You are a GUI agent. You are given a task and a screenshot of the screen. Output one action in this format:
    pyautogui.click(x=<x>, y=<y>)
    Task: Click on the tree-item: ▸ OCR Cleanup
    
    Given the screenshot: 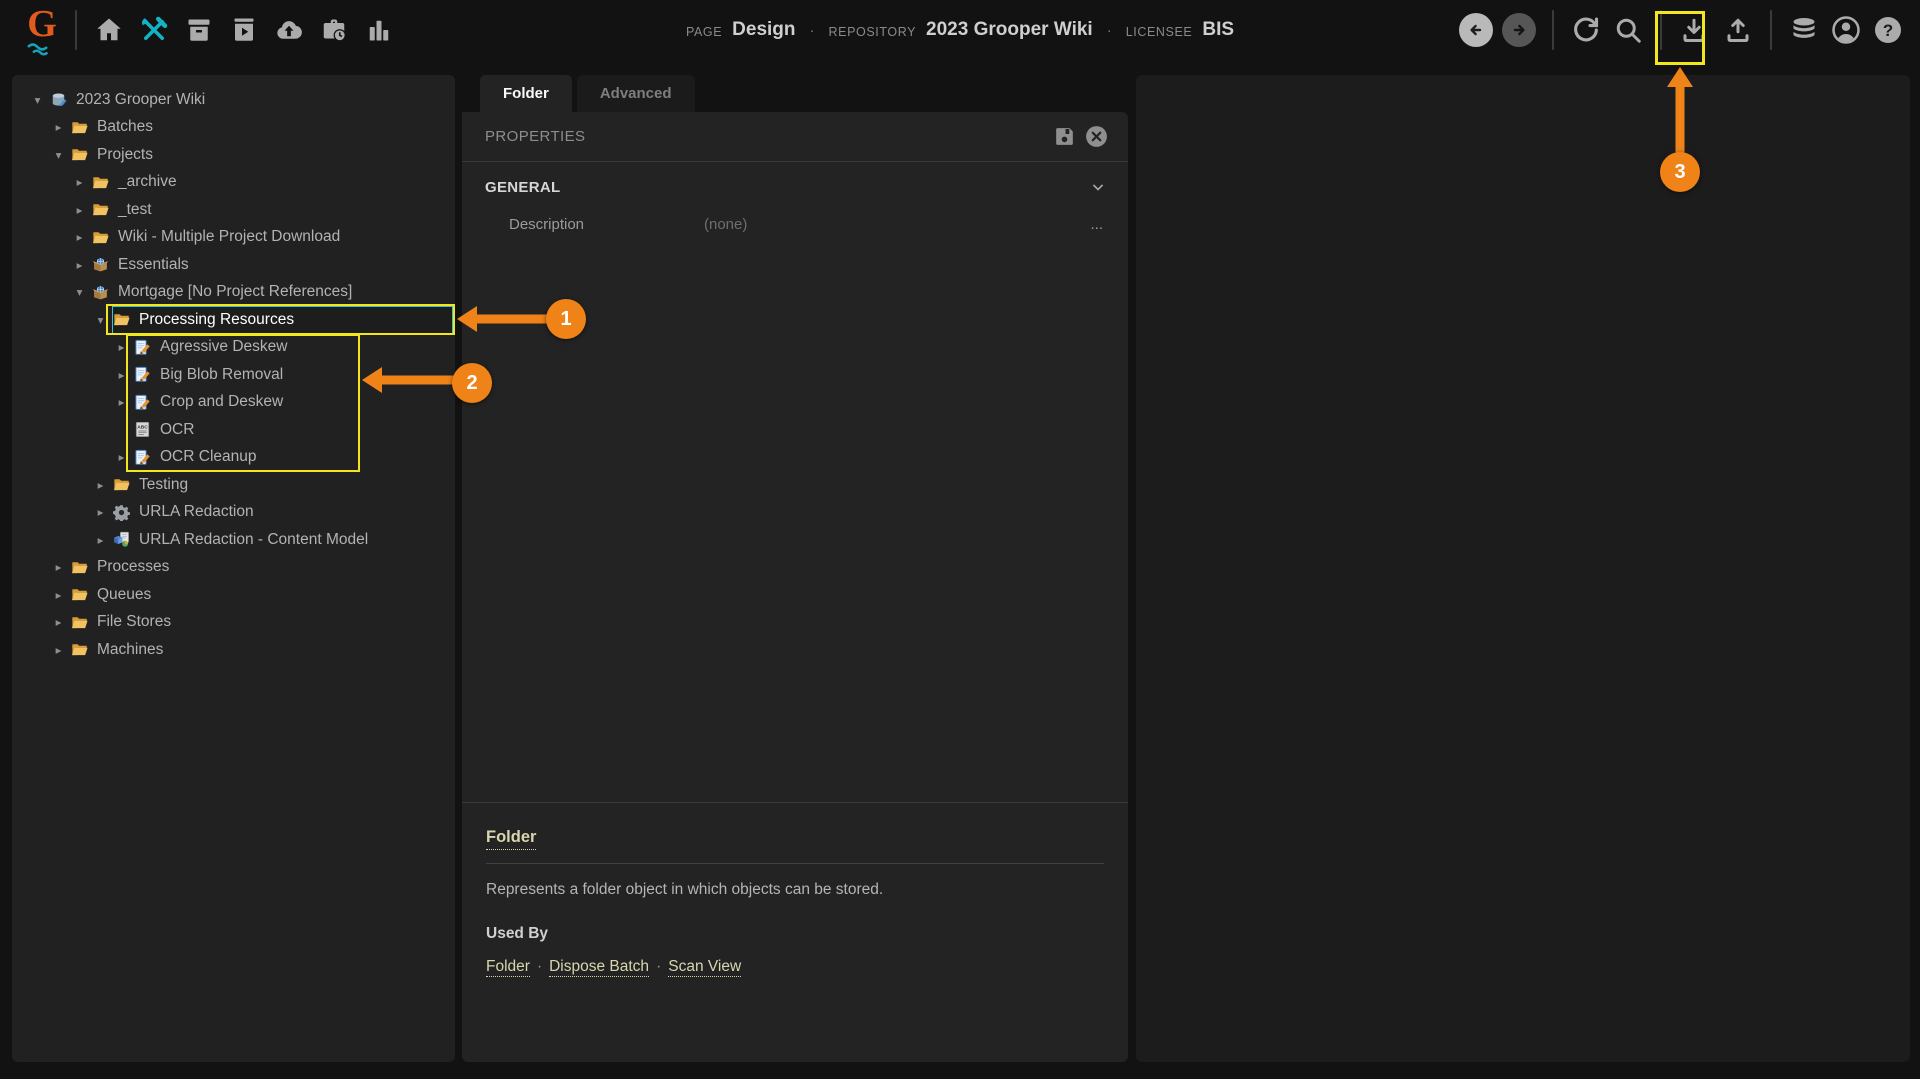 What is the action you would take?
    pyautogui.click(x=233, y=458)
    